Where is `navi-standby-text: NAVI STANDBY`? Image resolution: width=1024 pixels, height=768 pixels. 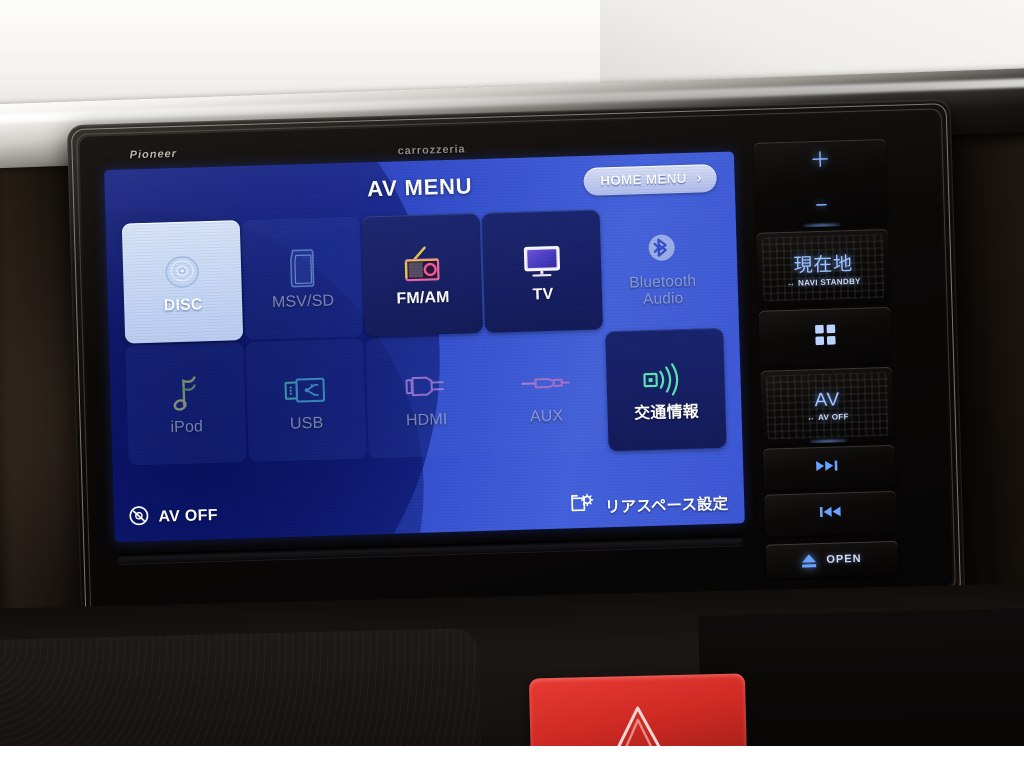
navi-standby-text: NAVI STANDBY is located at coordinates (829, 282).